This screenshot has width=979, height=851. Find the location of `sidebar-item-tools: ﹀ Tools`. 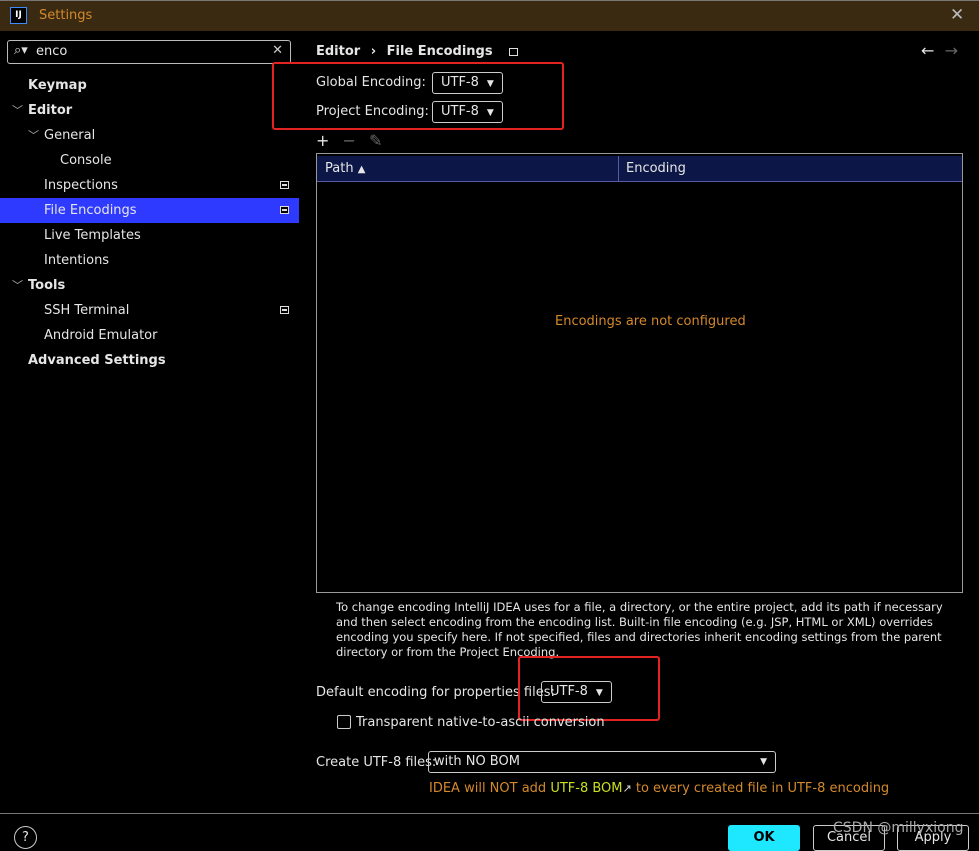

sidebar-item-tools: ﹀ Tools is located at coordinates (149, 285).